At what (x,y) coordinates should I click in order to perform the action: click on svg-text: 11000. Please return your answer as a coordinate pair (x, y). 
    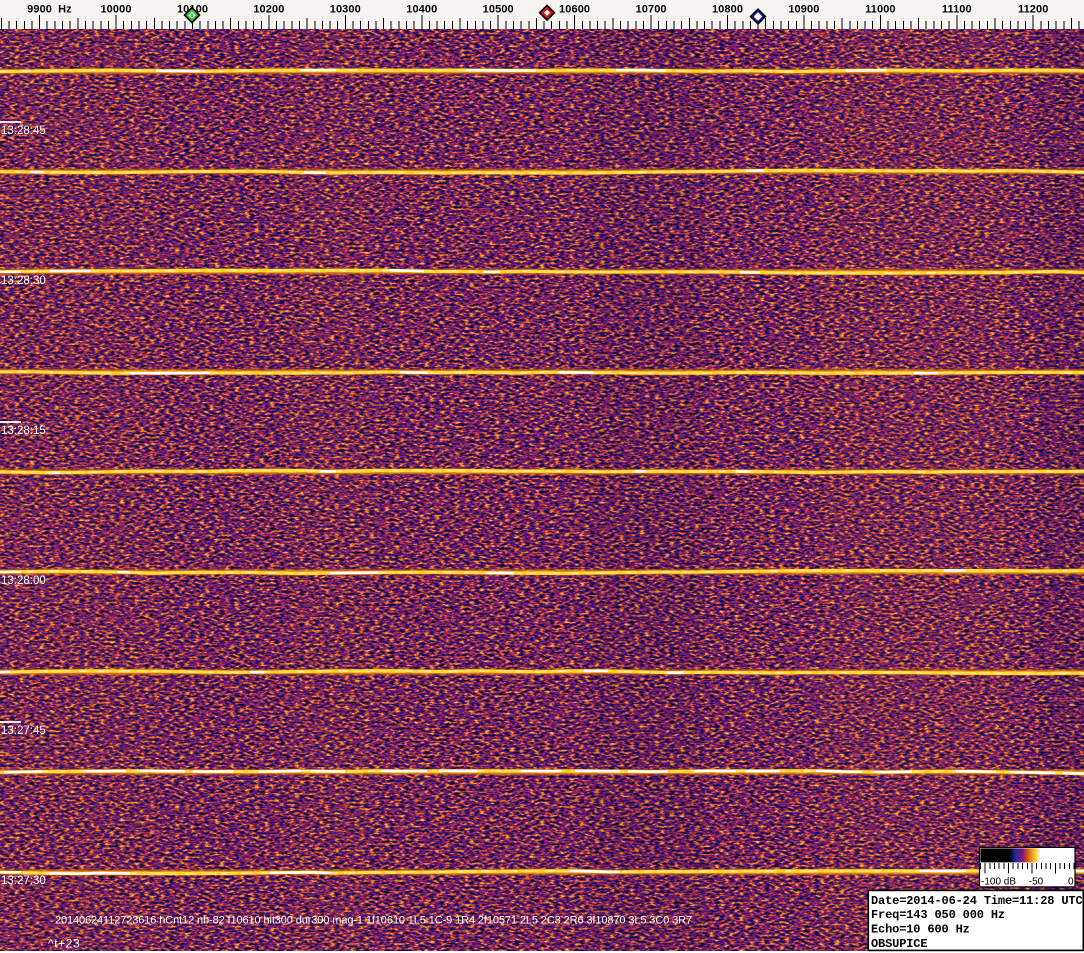
    Looking at the image, I should click on (880, 9).